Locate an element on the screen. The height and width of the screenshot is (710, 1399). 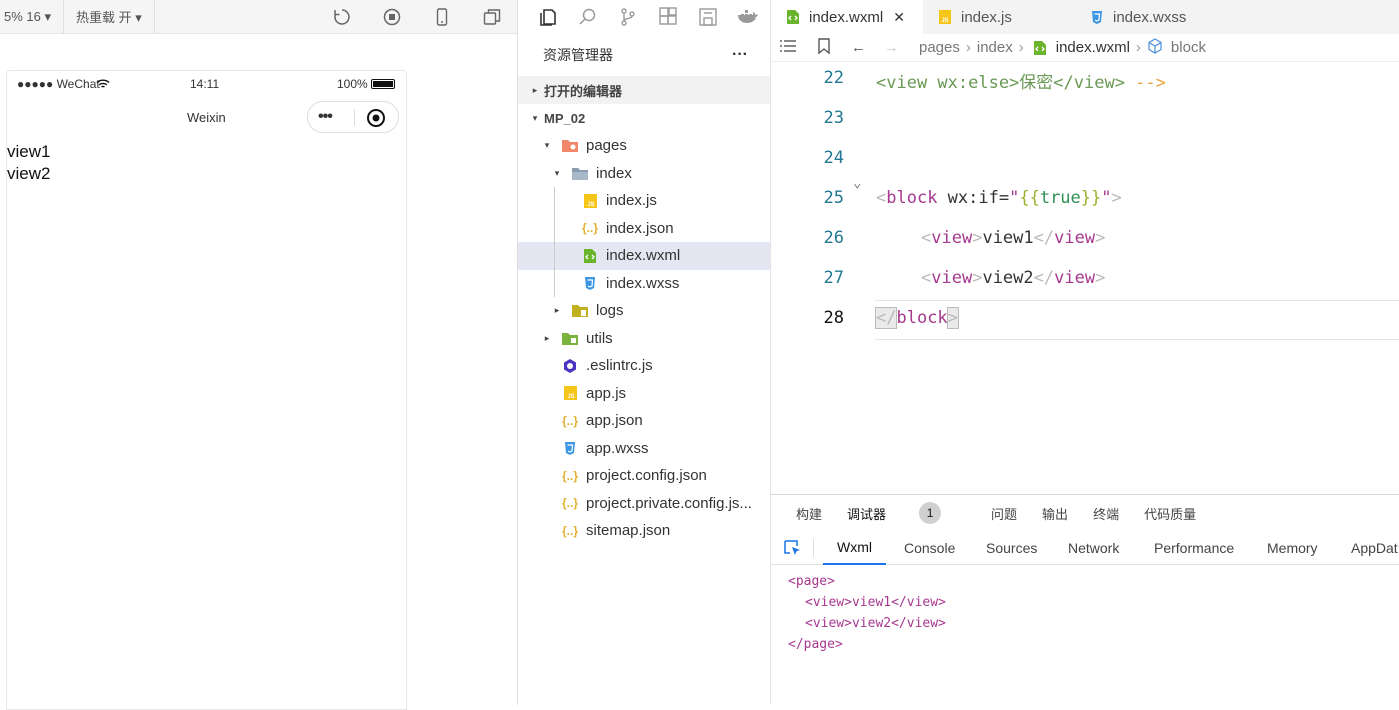
tree-item-index-json: {..} index.json is located at coordinates (644, 228).